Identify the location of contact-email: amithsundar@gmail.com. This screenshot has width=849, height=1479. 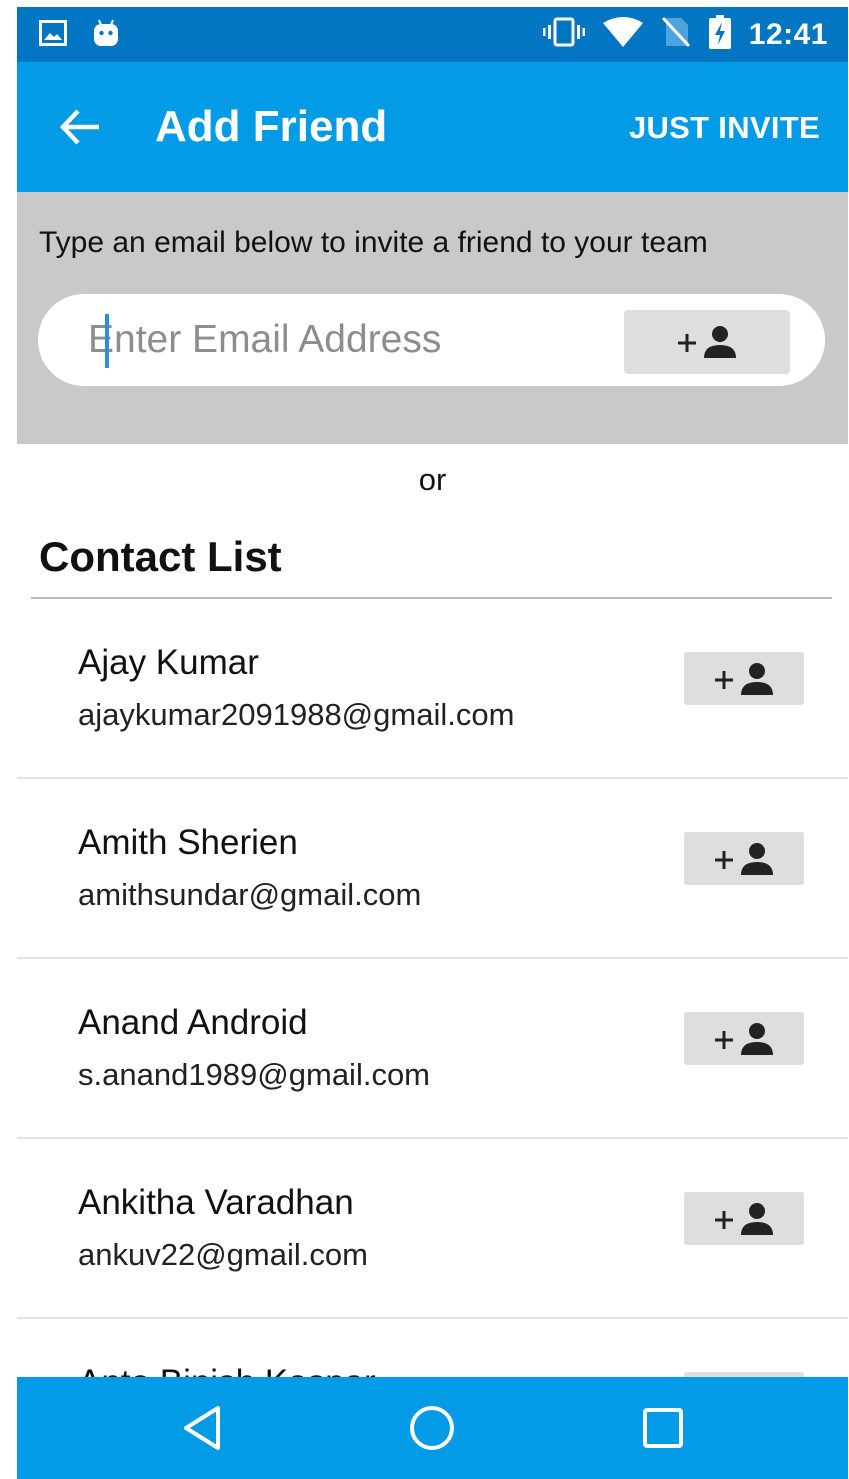
(250, 894).